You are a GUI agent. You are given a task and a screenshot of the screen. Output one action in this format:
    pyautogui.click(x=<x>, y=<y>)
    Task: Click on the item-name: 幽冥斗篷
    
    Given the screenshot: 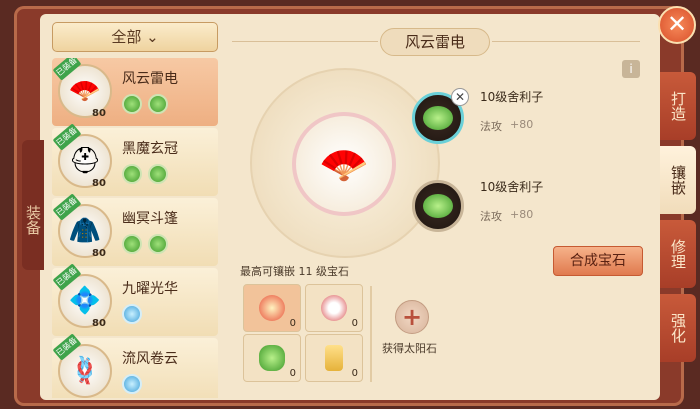 What is the action you would take?
    pyautogui.click(x=150, y=219)
    